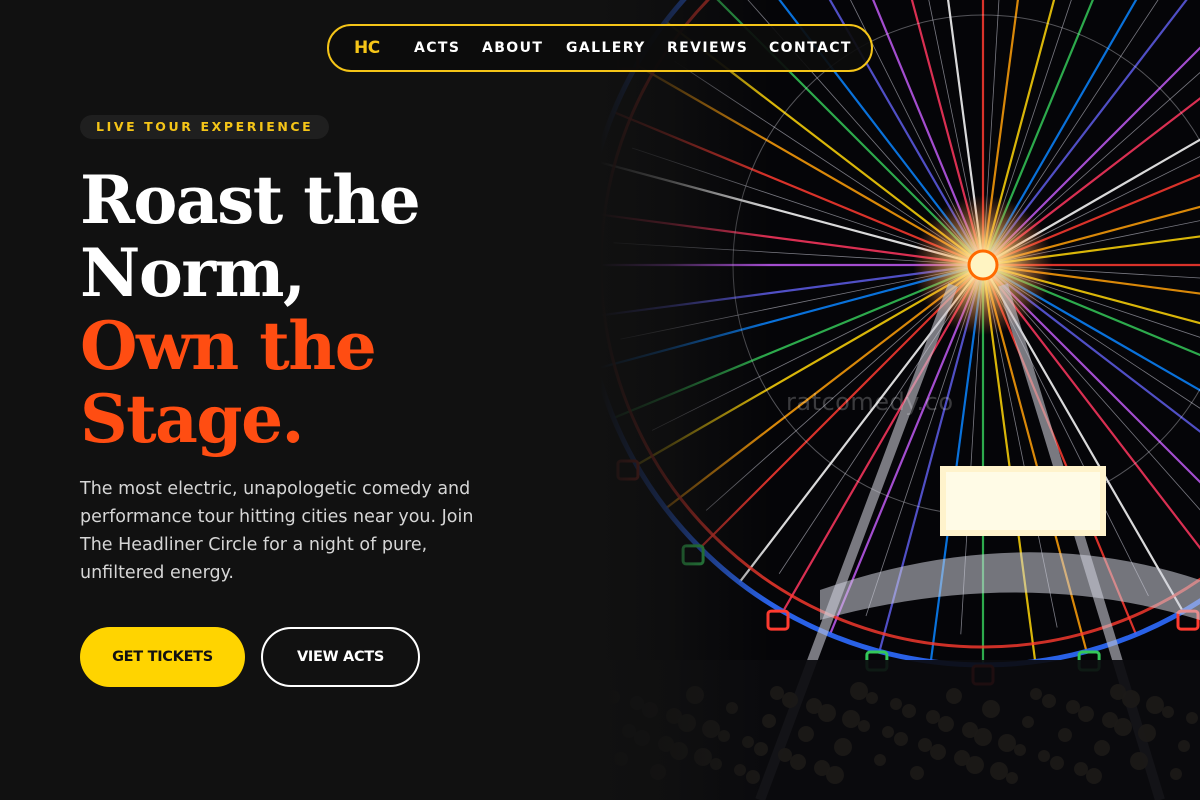 This screenshot has width=1200, height=800. Describe the element at coordinates (810, 48) in the screenshot. I see `nav-link-contact: CONTACT` at that location.